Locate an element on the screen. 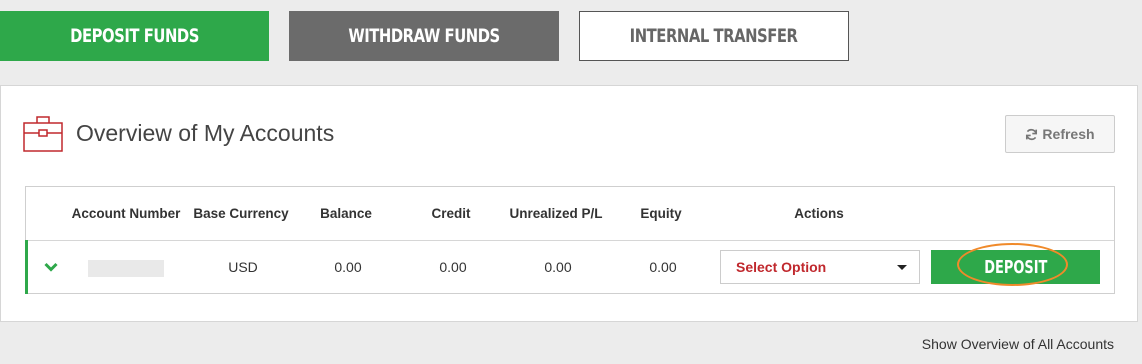 The image size is (1142, 364). tab-deposit-funds: DEPOSIT FUNDS is located at coordinates (134, 36).